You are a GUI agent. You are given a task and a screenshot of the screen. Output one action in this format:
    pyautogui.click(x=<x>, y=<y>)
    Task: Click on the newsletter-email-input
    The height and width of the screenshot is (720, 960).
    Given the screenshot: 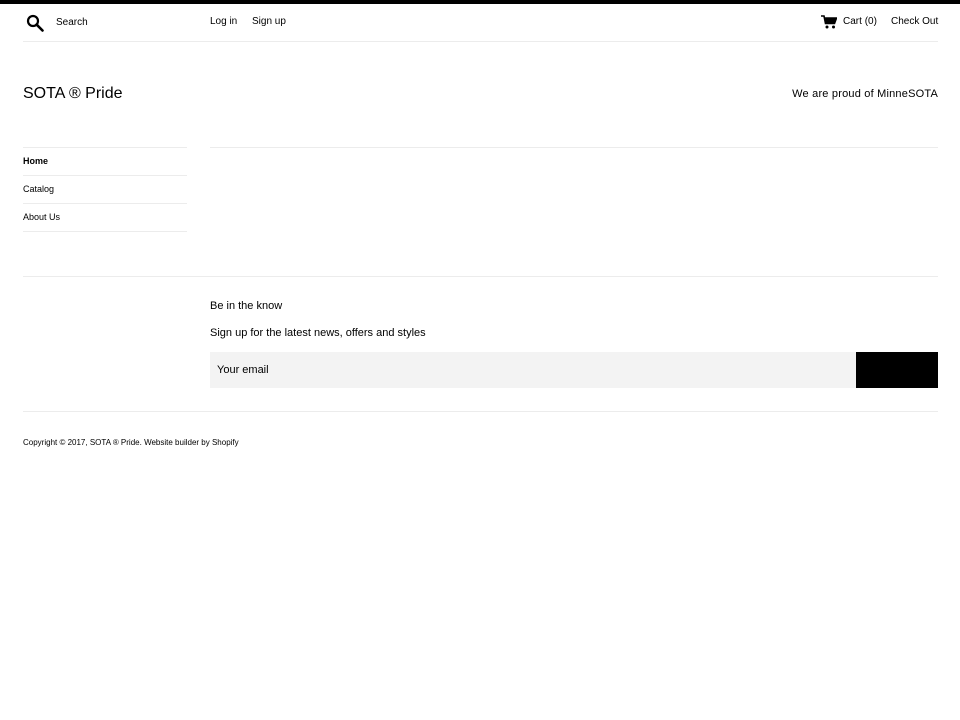 What is the action you would take?
    pyautogui.click(x=533, y=370)
    